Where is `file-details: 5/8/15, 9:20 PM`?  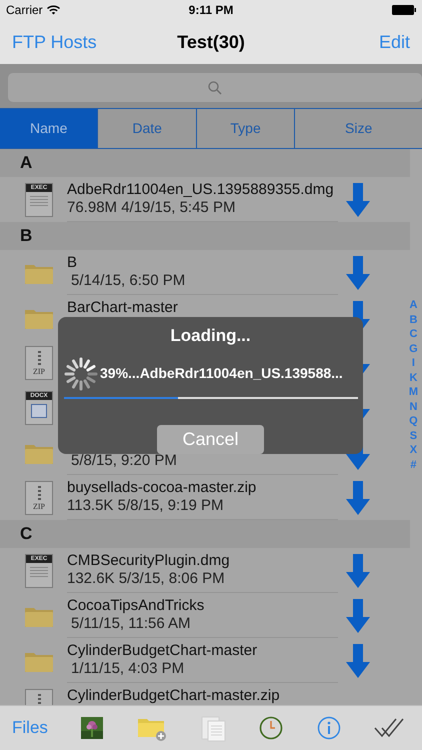
file-details: 5/8/15, 9:20 PM is located at coordinates (124, 461).